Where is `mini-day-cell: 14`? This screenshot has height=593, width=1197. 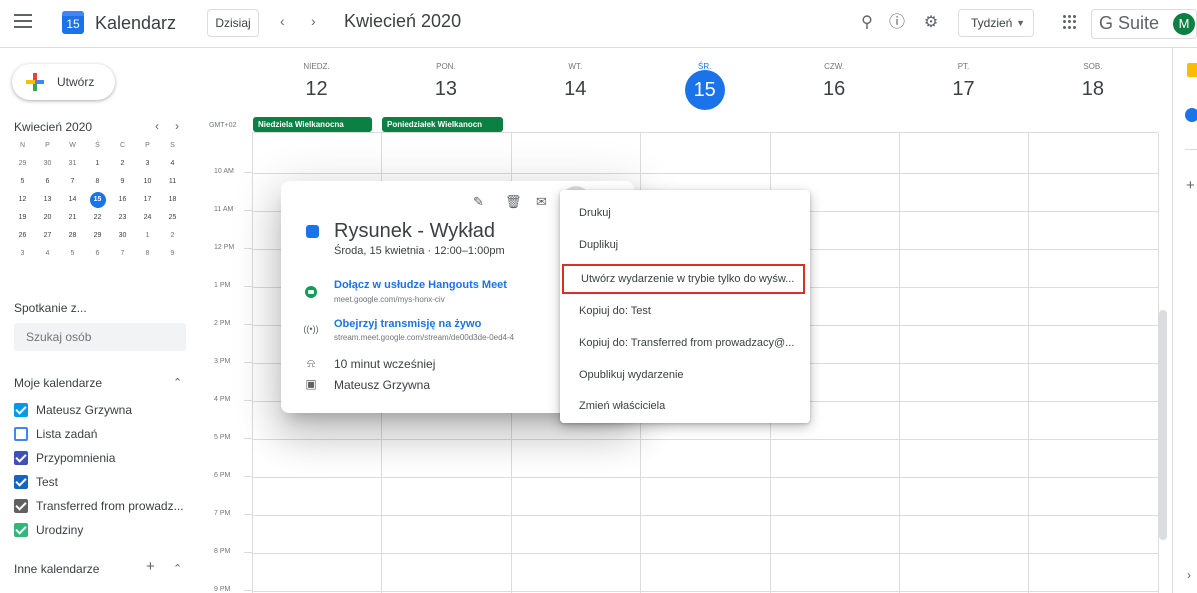 mini-day-cell: 14 is located at coordinates (72, 200).